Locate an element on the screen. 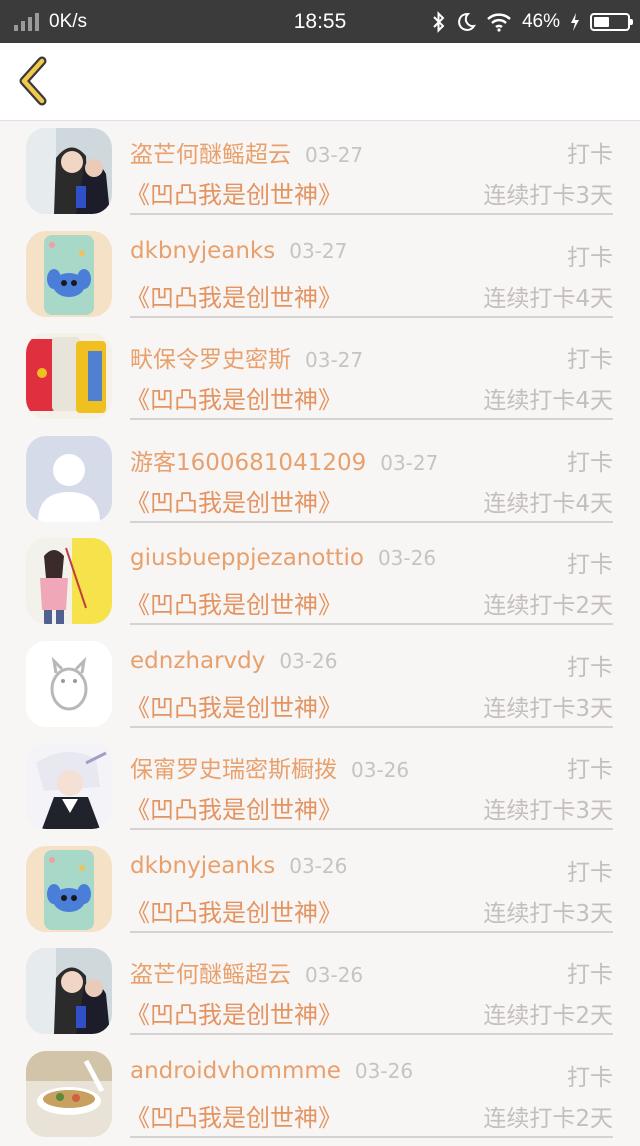 Image resolution: width=640 pixels, height=1146 pixels. user-name: 游客1600681041209 03-27 is located at coordinates (284, 460).